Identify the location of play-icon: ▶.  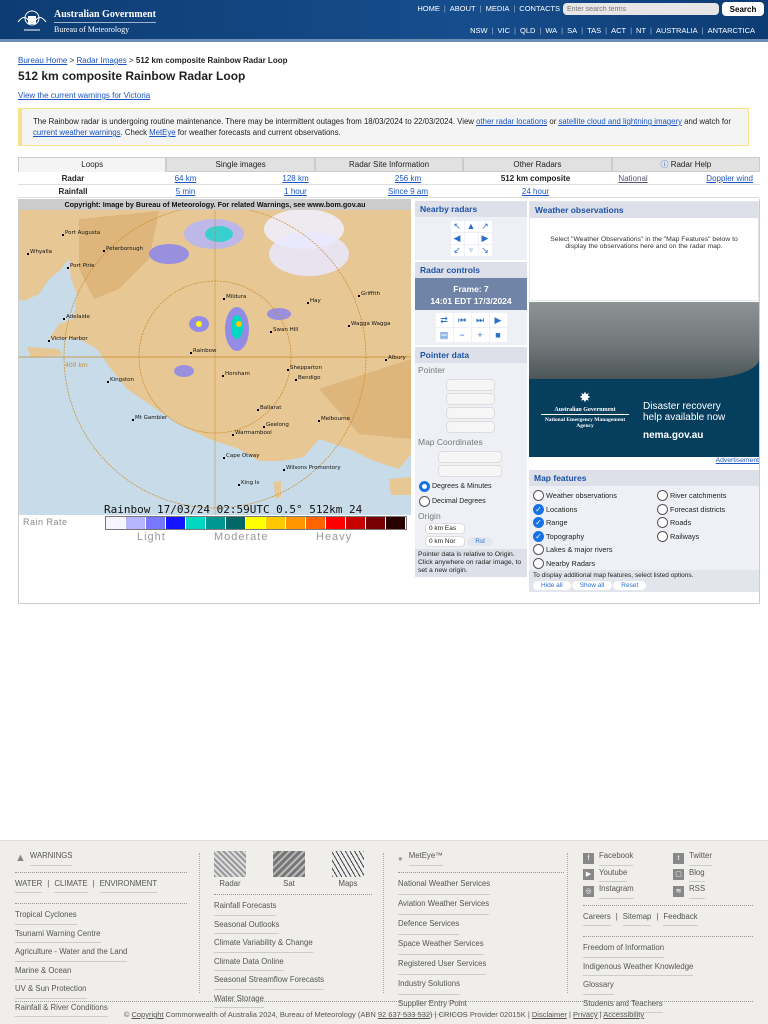
(498, 320).